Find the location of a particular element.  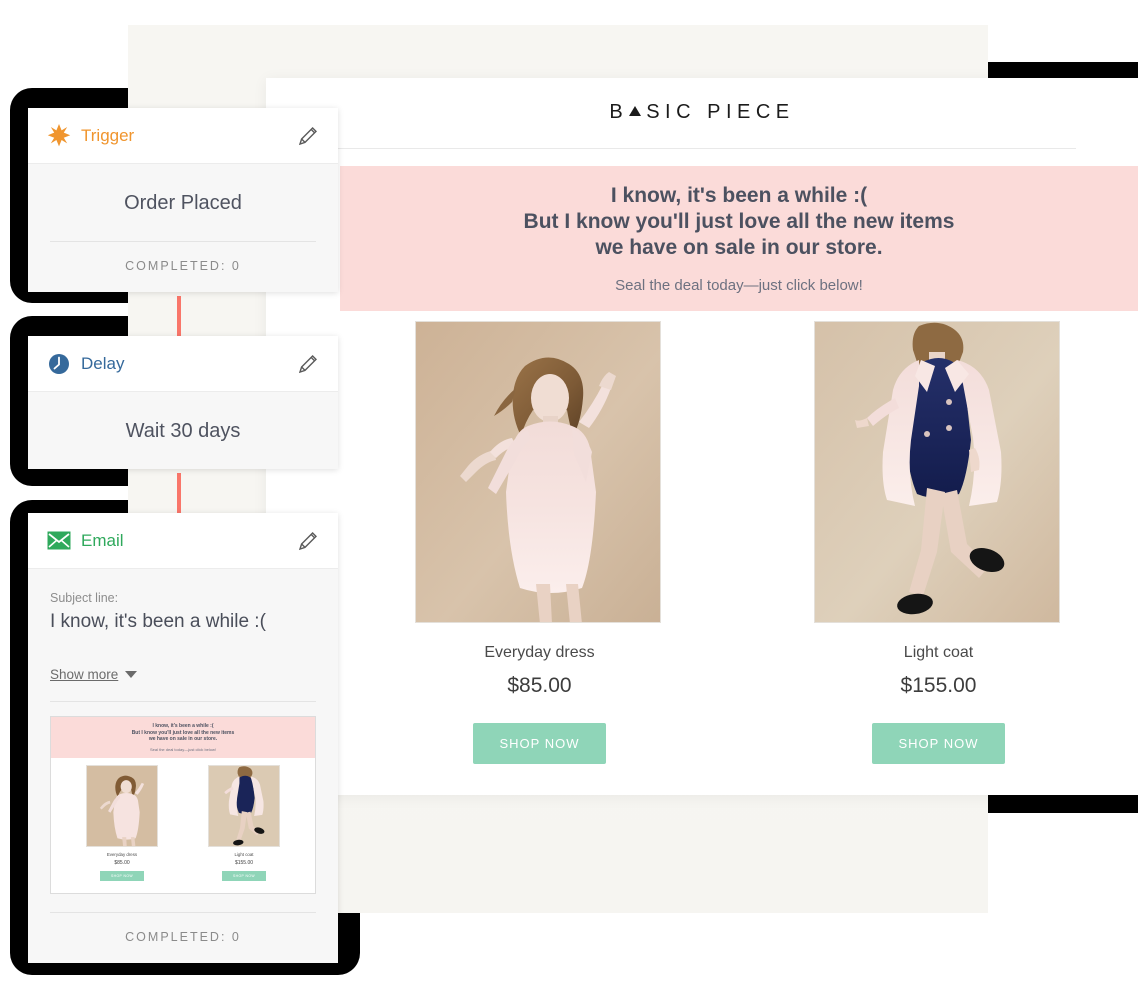

divider is located at coordinates (183, 701).